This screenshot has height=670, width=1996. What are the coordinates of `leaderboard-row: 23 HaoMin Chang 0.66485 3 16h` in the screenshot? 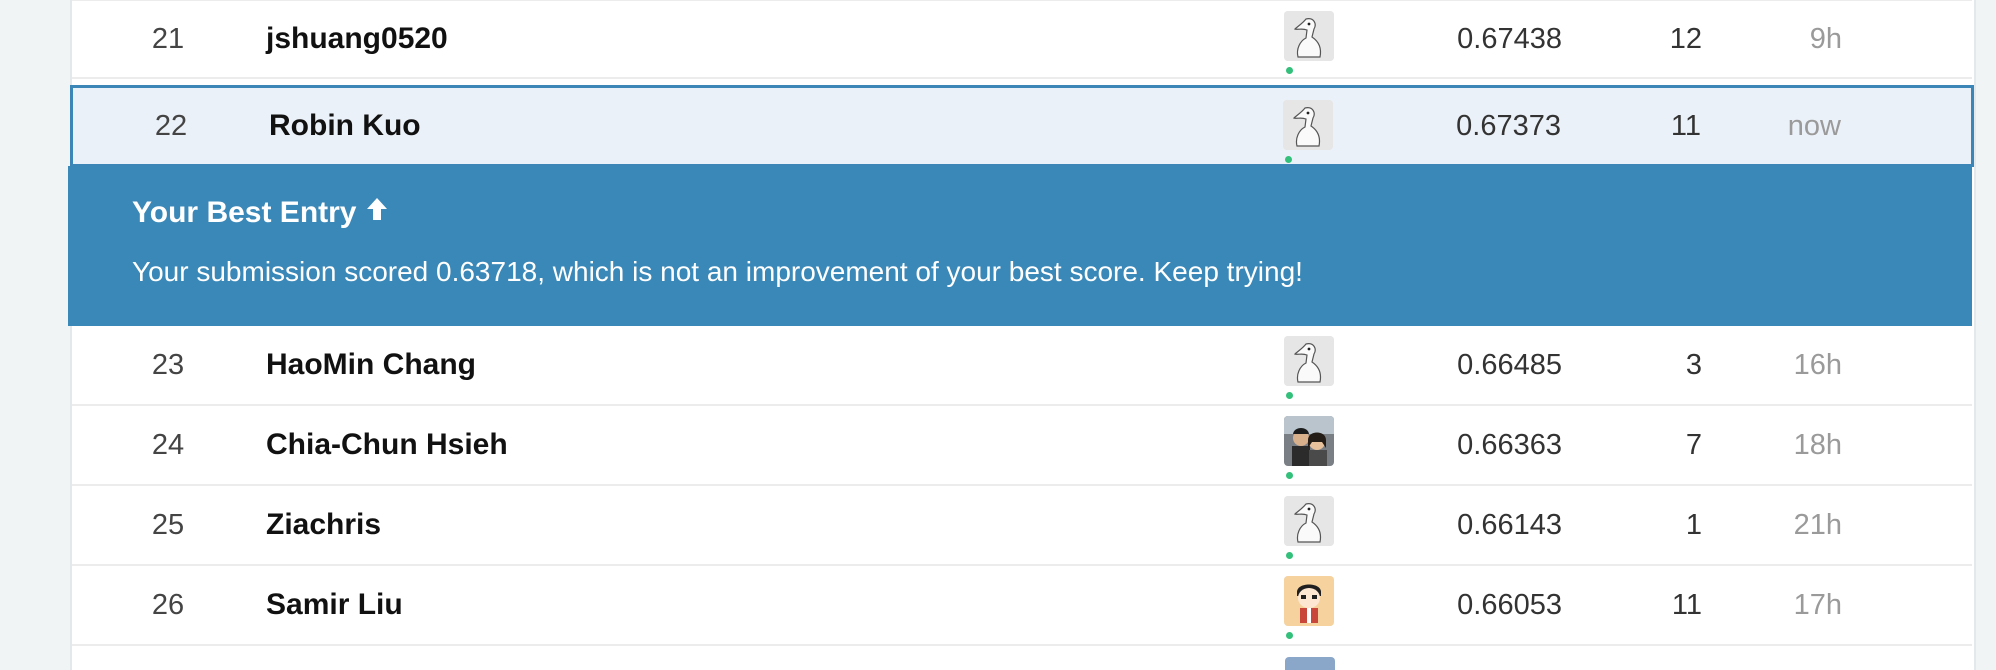 It's located at (1022, 366).